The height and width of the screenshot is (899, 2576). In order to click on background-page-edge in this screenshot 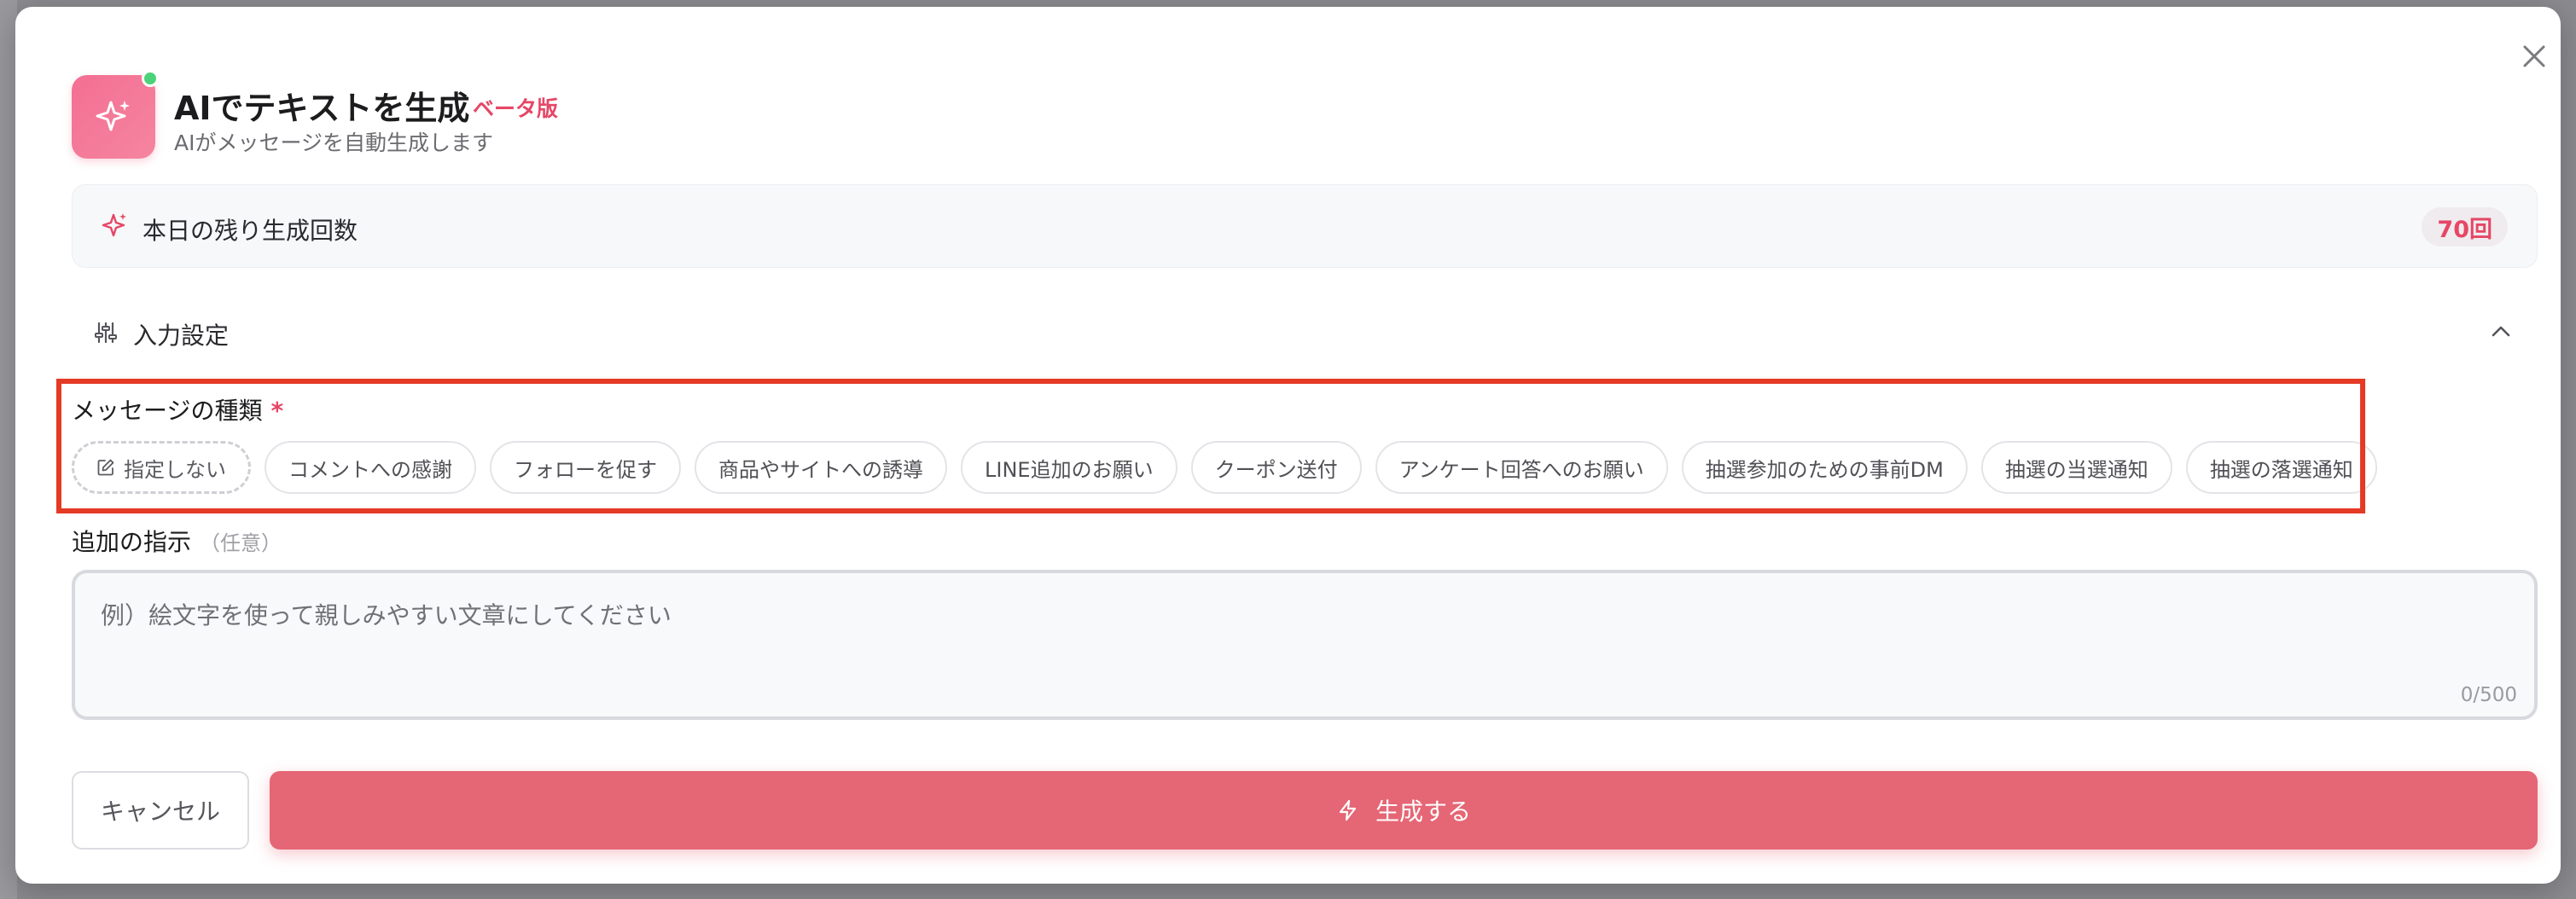, I will do `click(8, 449)`.